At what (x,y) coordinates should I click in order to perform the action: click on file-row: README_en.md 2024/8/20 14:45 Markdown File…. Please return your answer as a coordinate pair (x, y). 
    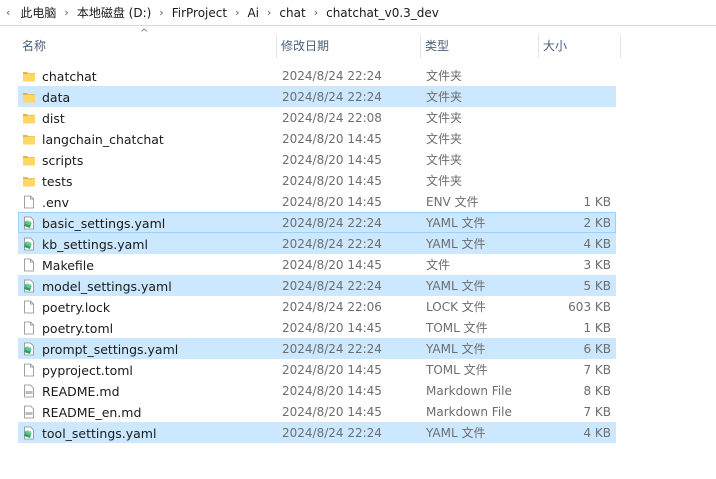
    Looking at the image, I should click on (317, 411).